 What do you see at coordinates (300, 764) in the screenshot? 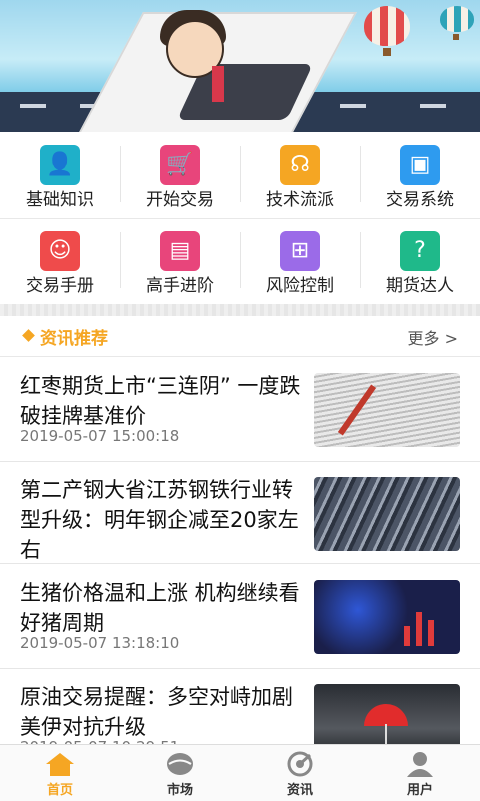
I see `news-icon` at bounding box center [300, 764].